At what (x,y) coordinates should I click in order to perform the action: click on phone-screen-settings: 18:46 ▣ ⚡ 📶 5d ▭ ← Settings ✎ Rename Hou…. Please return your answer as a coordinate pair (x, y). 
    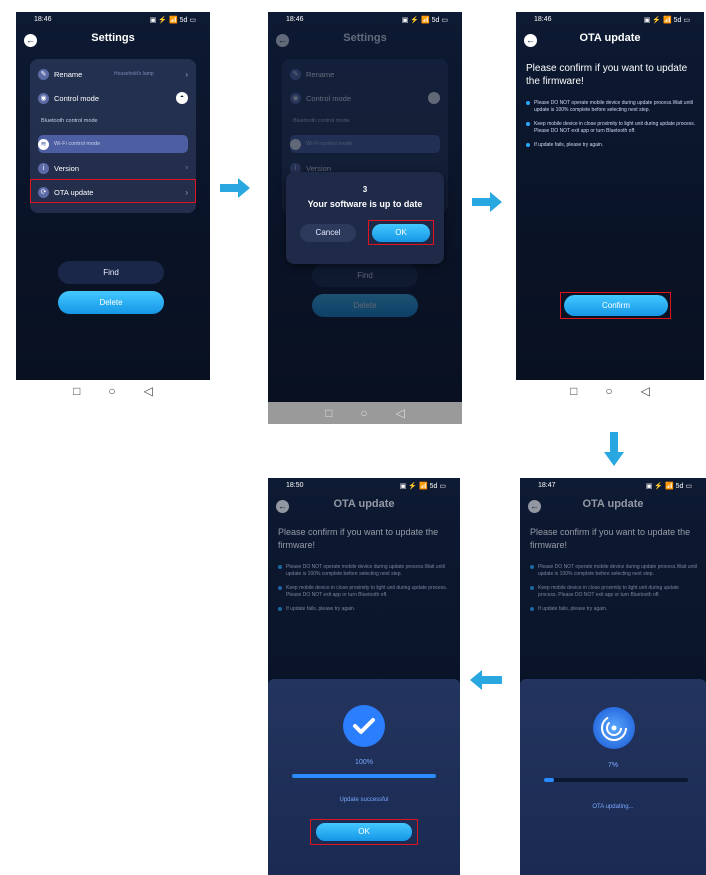
    Looking at the image, I should click on (113, 207).